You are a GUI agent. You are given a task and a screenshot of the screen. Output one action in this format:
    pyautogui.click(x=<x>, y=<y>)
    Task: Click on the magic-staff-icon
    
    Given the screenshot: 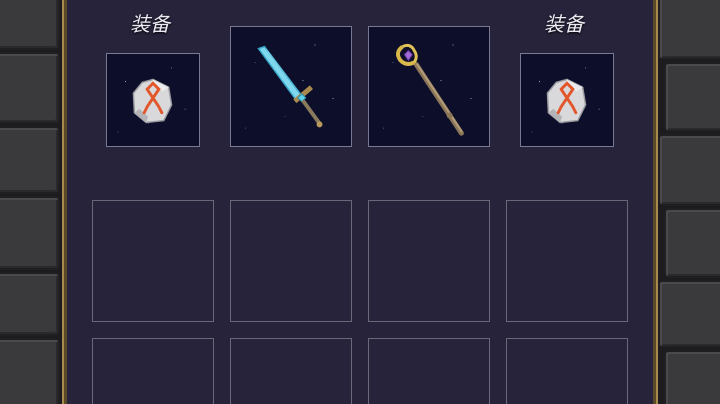 What is the action you would take?
    pyautogui.click(x=430, y=89)
    